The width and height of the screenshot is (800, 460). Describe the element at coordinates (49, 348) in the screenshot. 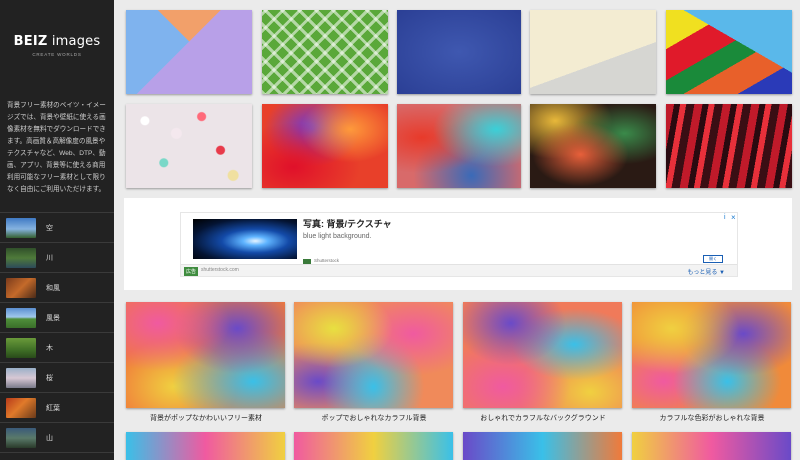

I see `category-label: 木` at that location.